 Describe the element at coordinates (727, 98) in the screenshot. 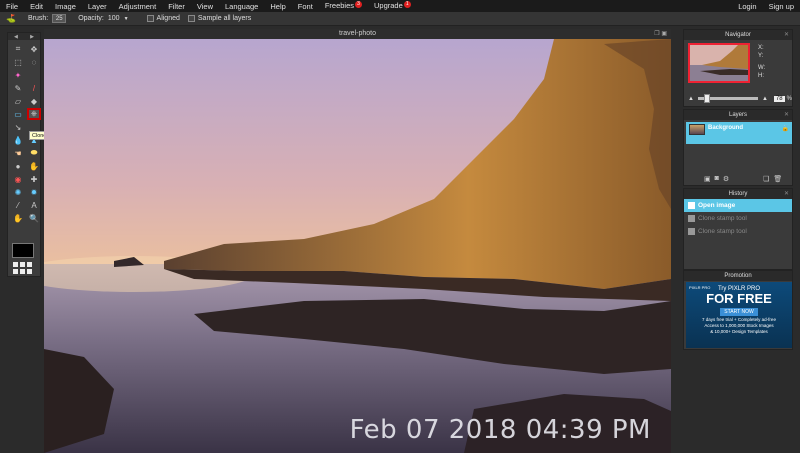

I see `zoom-slider` at that location.